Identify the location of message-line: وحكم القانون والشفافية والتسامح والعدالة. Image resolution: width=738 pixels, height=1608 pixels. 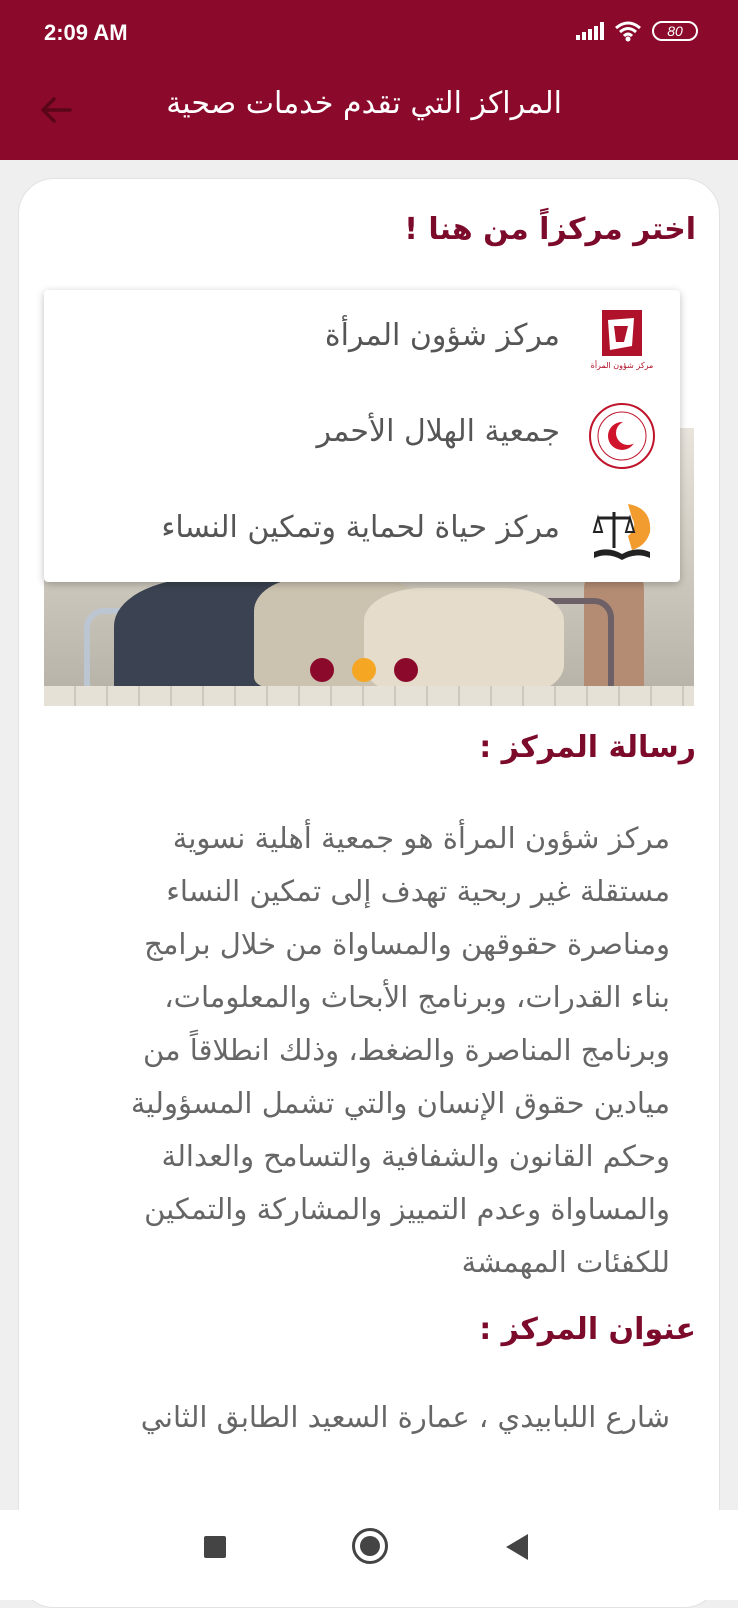
(415, 1156).